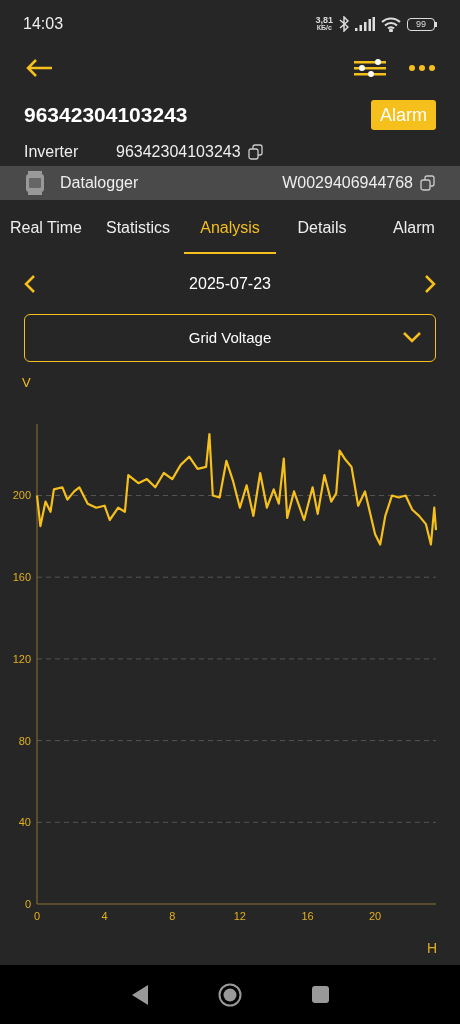 The height and width of the screenshot is (1024, 460). I want to click on bluetooth-icon, so click(344, 24).